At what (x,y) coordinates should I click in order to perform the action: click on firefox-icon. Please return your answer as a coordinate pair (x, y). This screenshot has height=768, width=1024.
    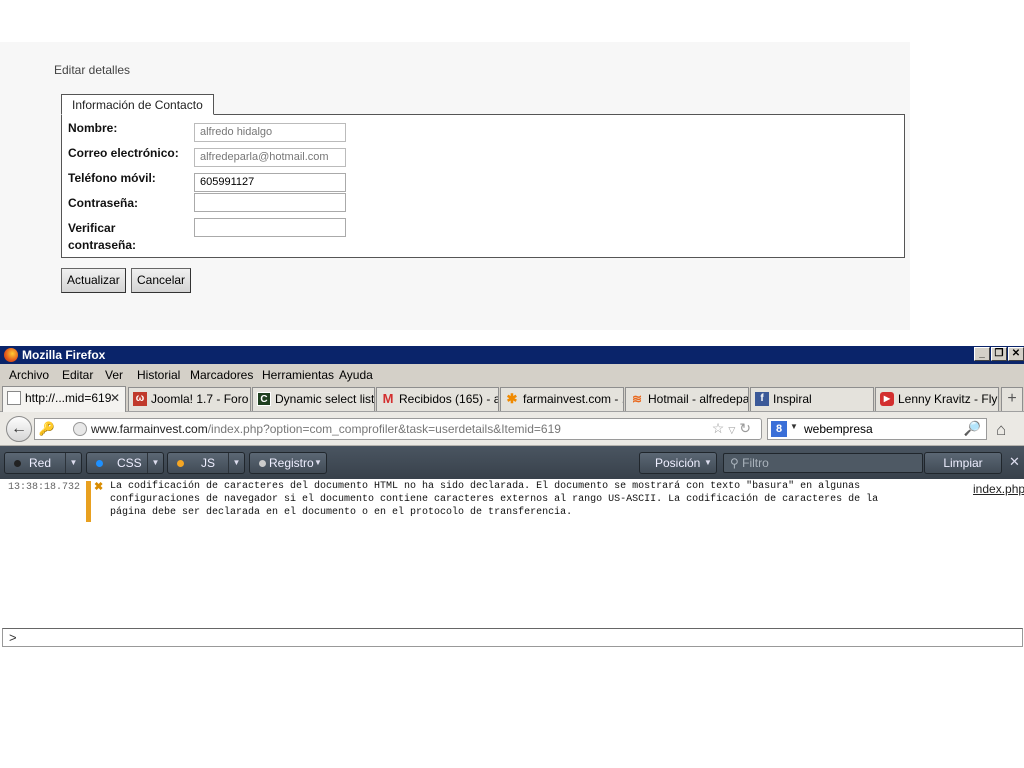
    Looking at the image, I should click on (11, 355).